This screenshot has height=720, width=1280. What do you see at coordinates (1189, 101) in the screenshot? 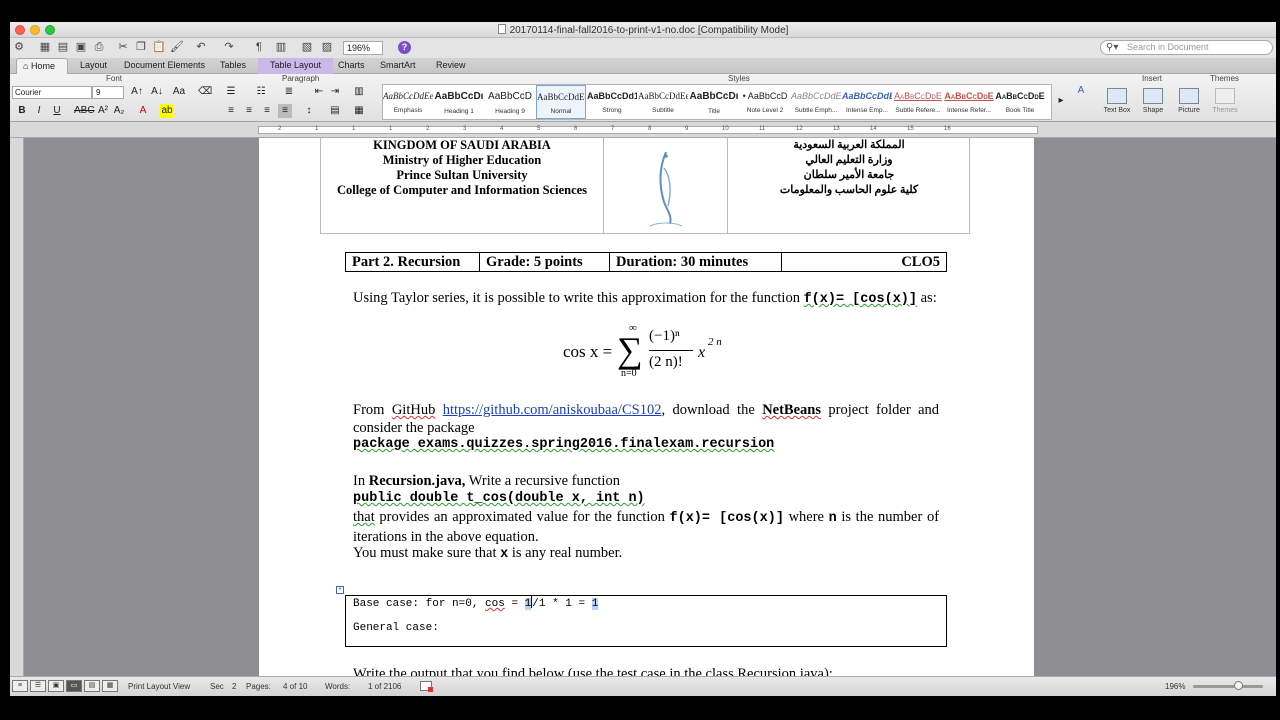
I see `insert-picture-button: Picture` at bounding box center [1189, 101].